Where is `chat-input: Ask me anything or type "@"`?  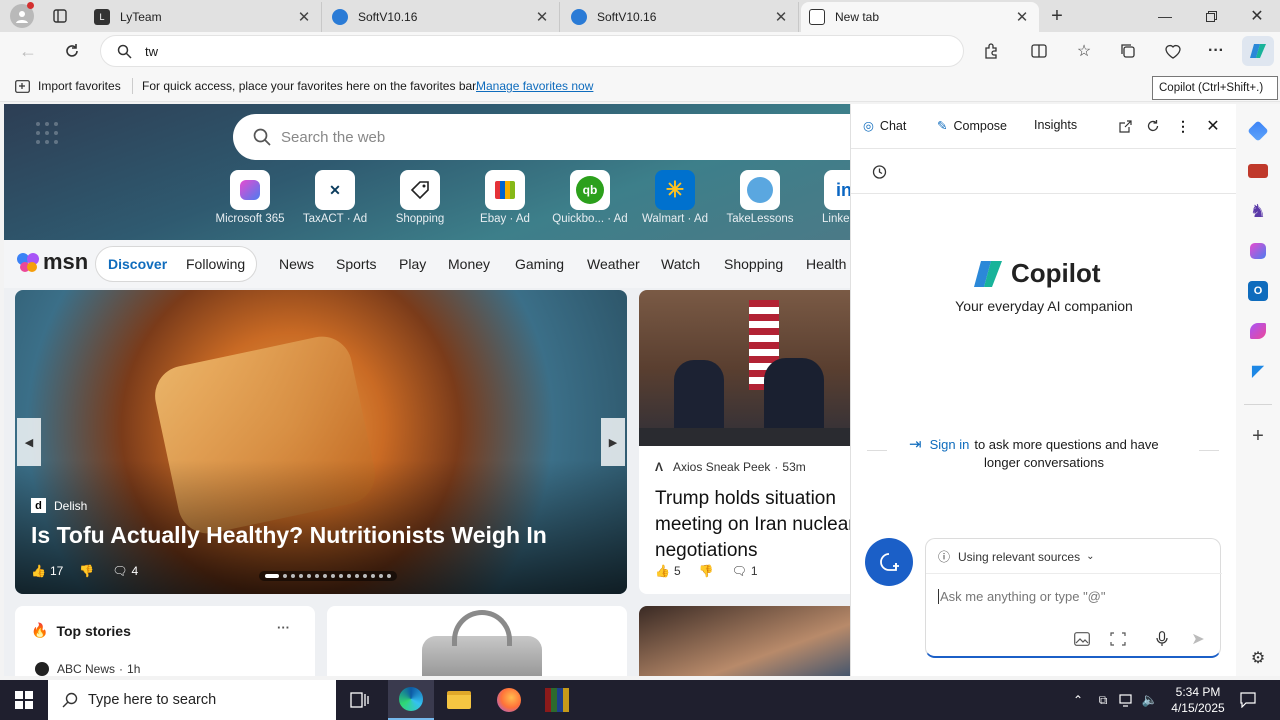 chat-input: Ask me anything or type "@" is located at coordinates (1022, 596).